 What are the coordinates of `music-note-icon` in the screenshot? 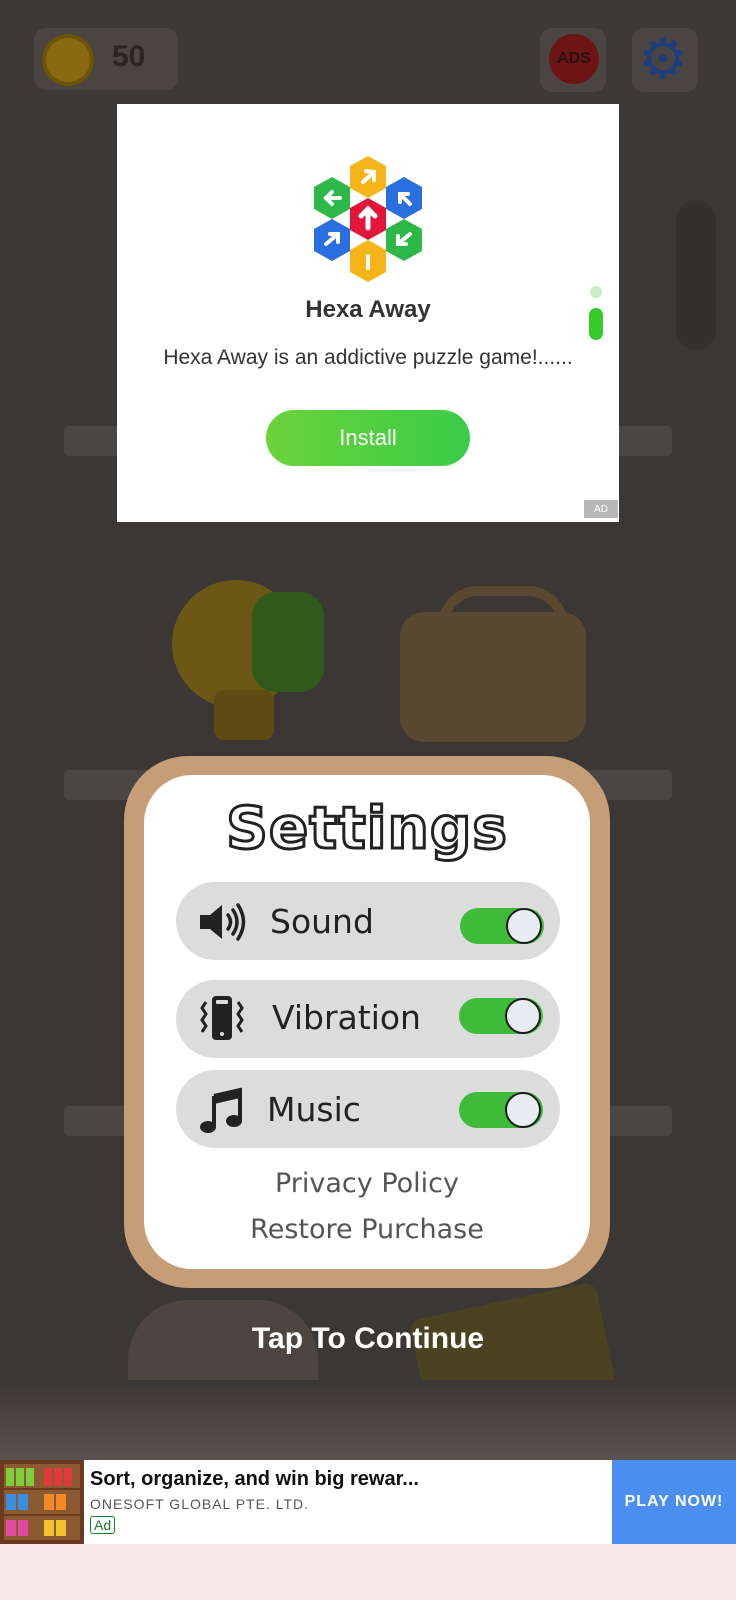 It's located at (221, 1110).